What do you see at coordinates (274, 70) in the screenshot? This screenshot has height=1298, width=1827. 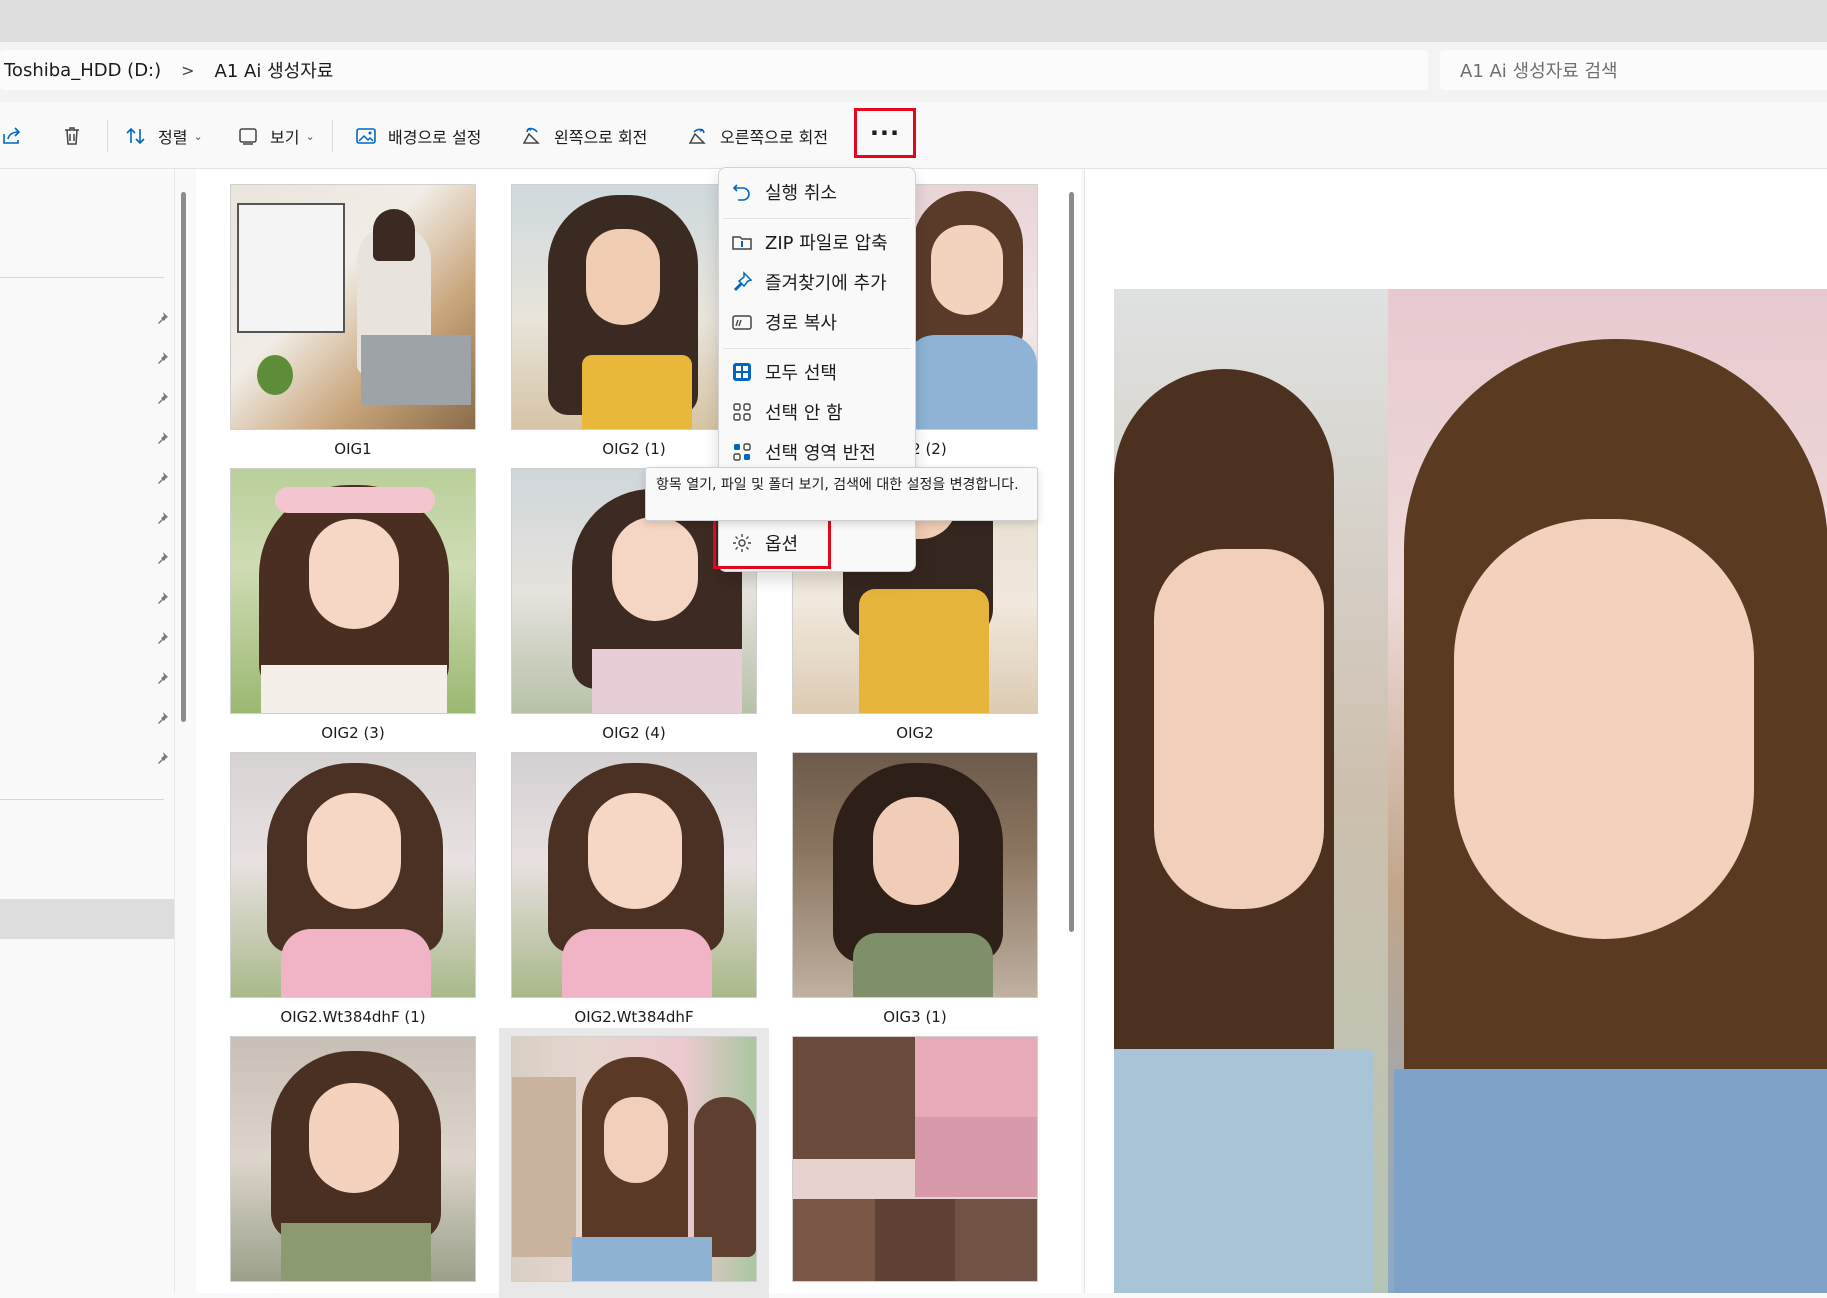 I see `breadcrumb-folder: A1 Ai 생성자료` at bounding box center [274, 70].